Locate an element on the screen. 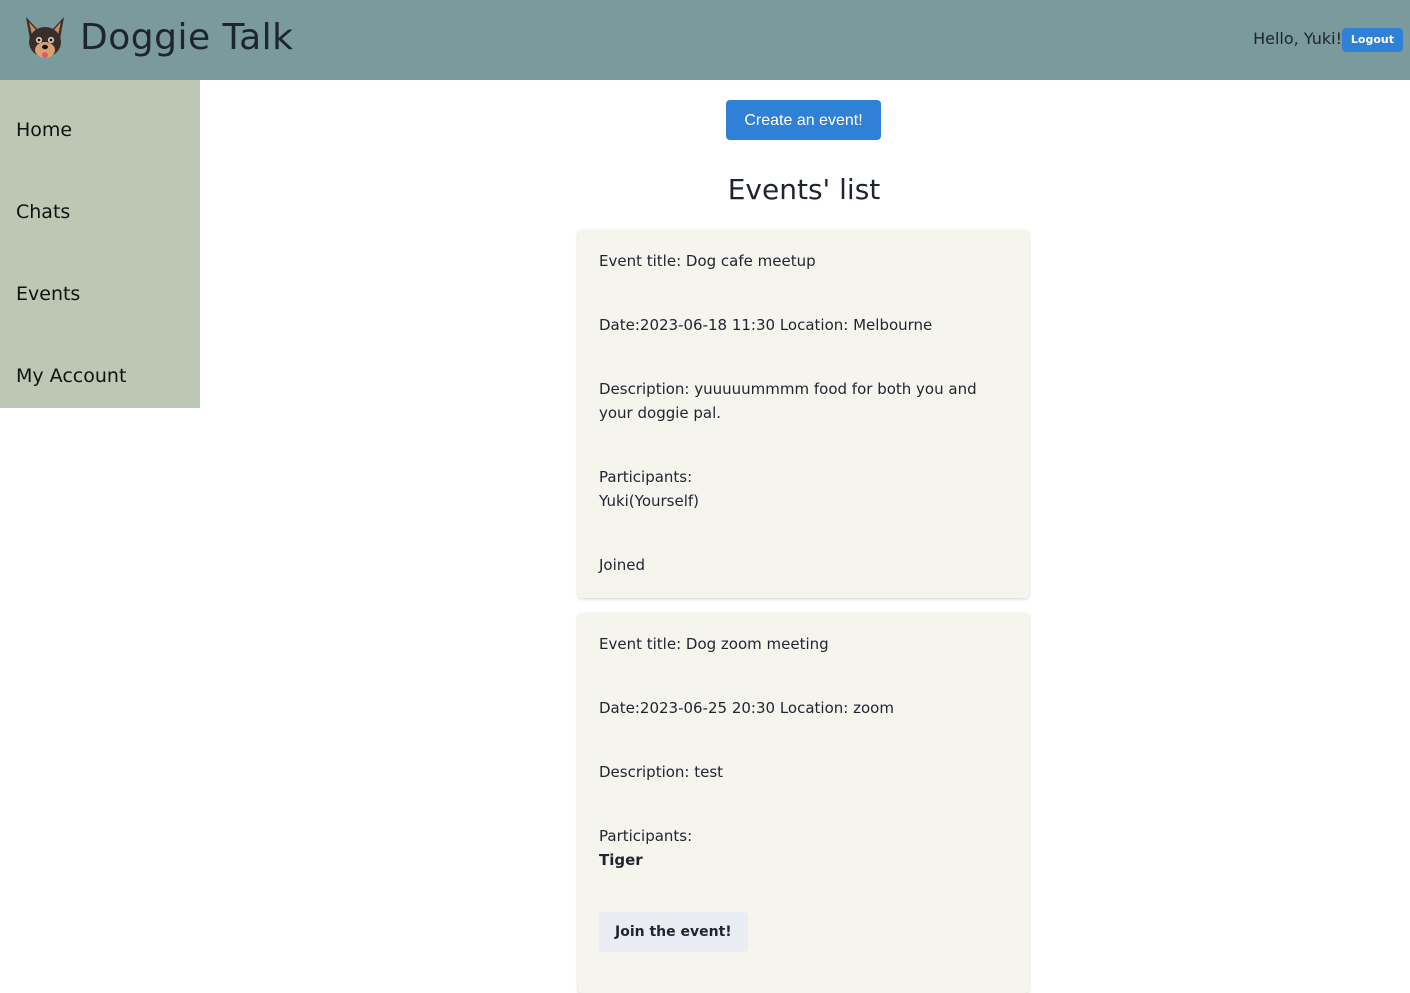  event-description: Description: test is located at coordinates (661, 772).